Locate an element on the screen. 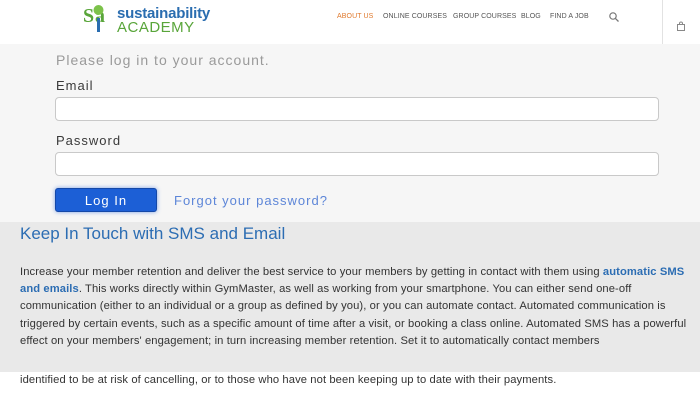 The image size is (700, 400). header-divider is located at coordinates (662, 22).